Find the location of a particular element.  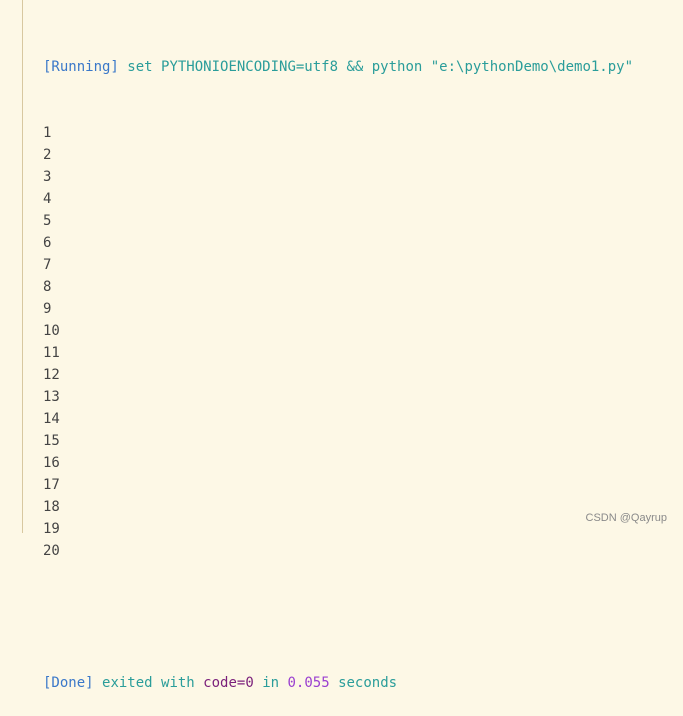

done-text-seconds: seconds is located at coordinates (368, 683).